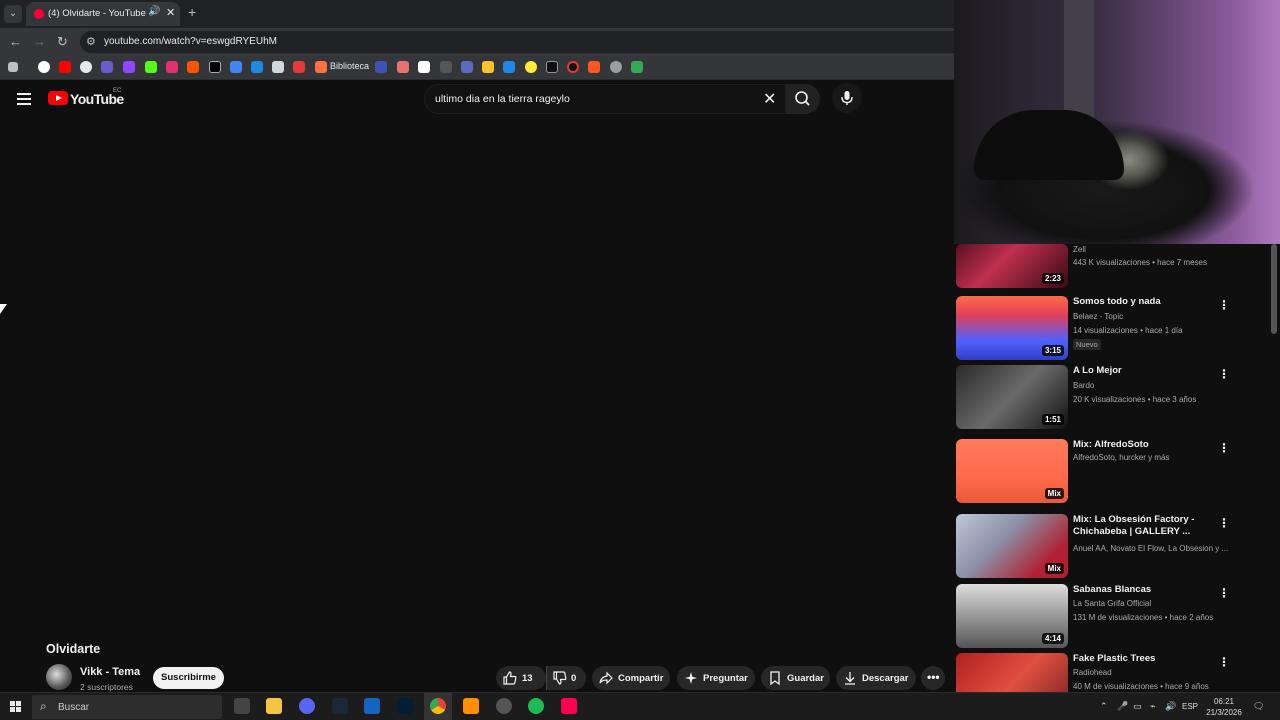  Describe the element at coordinates (1104, 706) in the screenshot. I see `tray-chevron-icon: ⌃` at that location.